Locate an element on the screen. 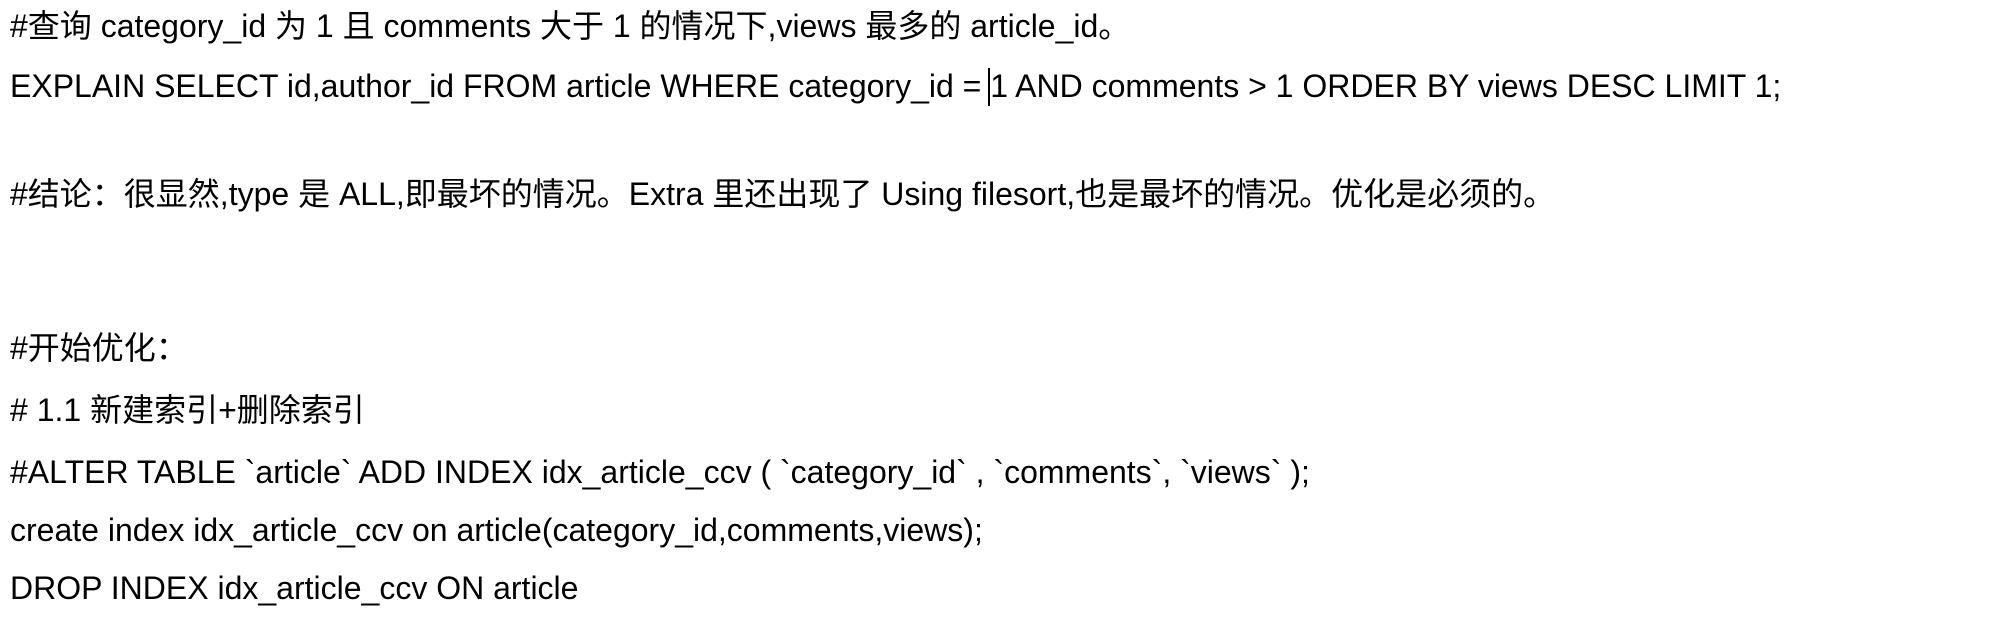 Image resolution: width=2012 pixels, height=626 pixels. text-cursor is located at coordinates (989, 87).